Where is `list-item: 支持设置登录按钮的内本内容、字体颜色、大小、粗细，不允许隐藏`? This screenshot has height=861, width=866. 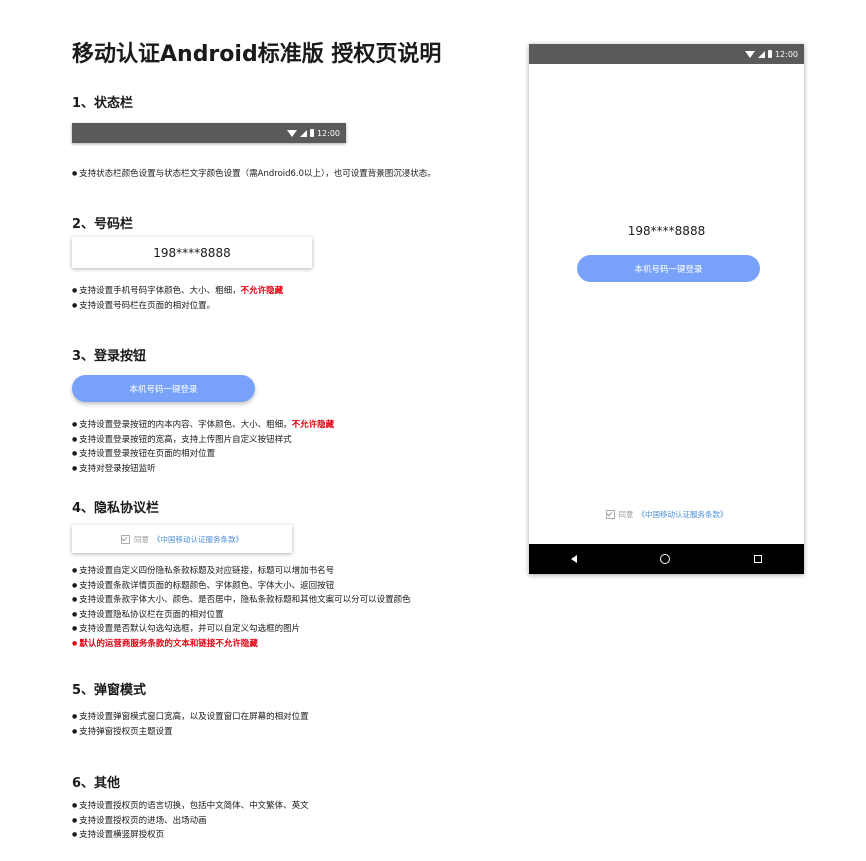
list-item: 支持设置登录按钮的内本内容、字体颜色、大小、粗细，不允许隐藏 is located at coordinates (203, 425).